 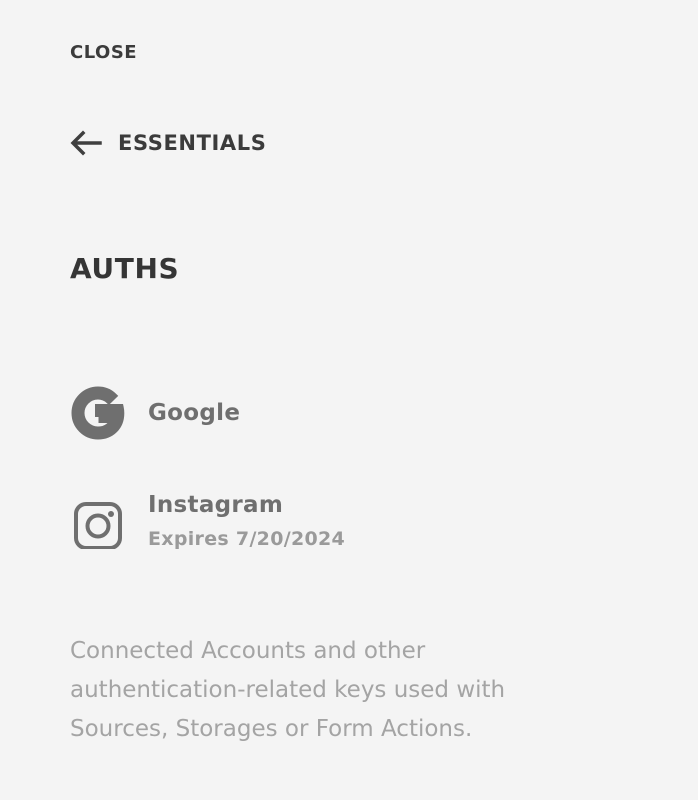 What do you see at coordinates (192, 143) in the screenshot?
I see `back-link-label: ESSENTIALS` at bounding box center [192, 143].